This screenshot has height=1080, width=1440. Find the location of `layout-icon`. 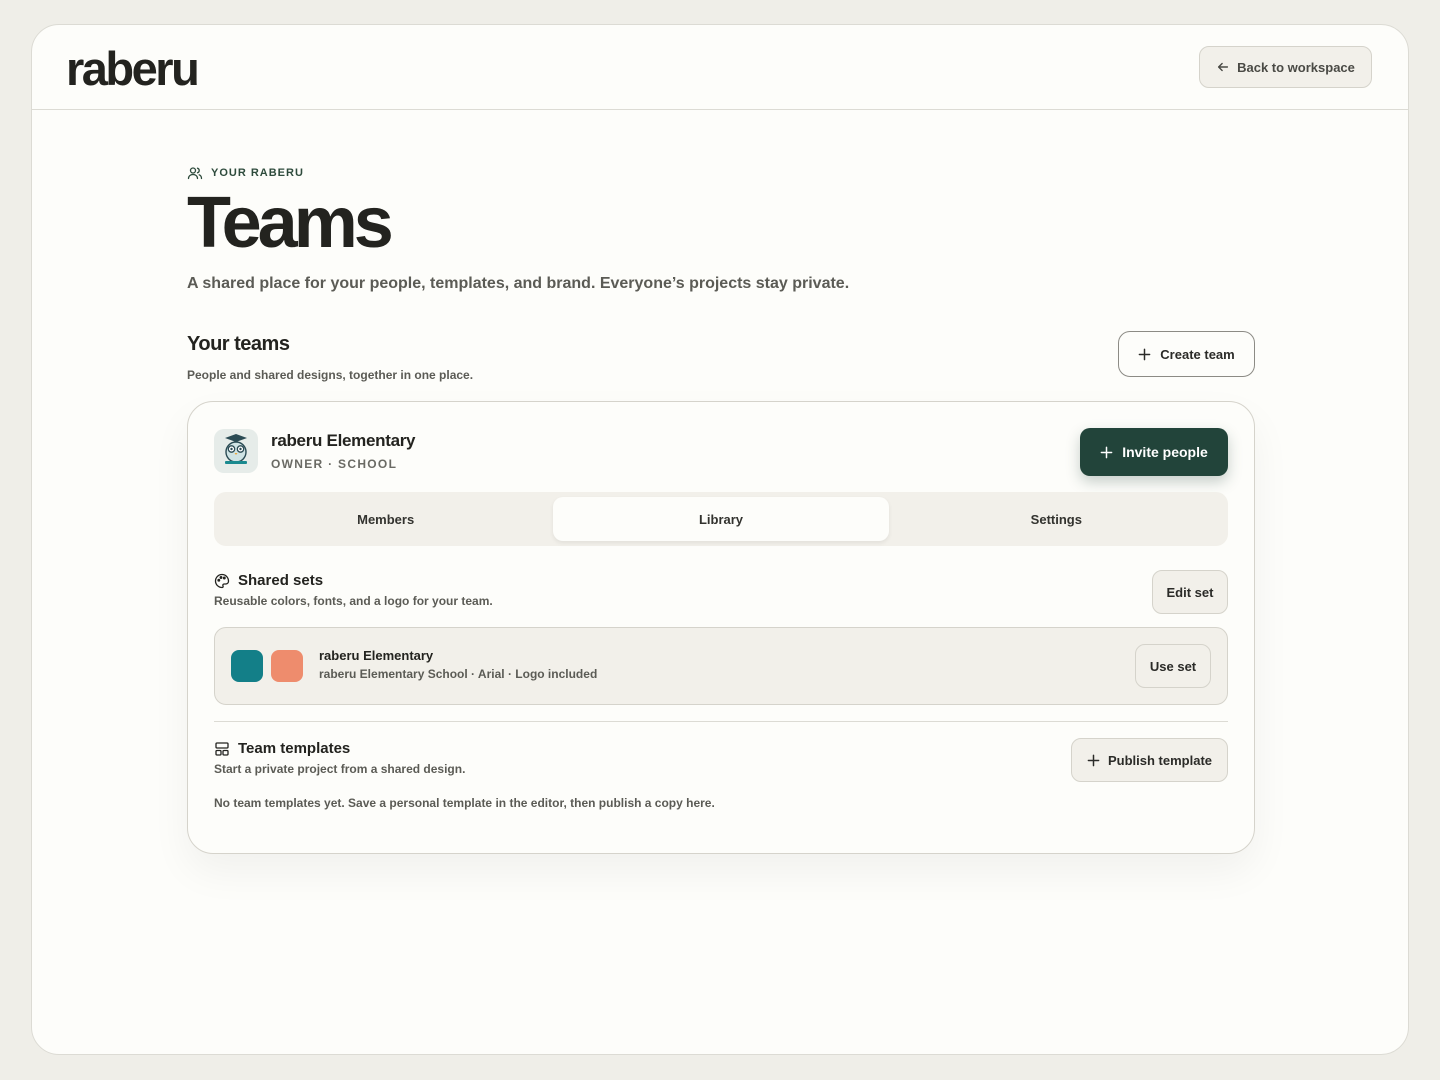

layout-icon is located at coordinates (222, 748).